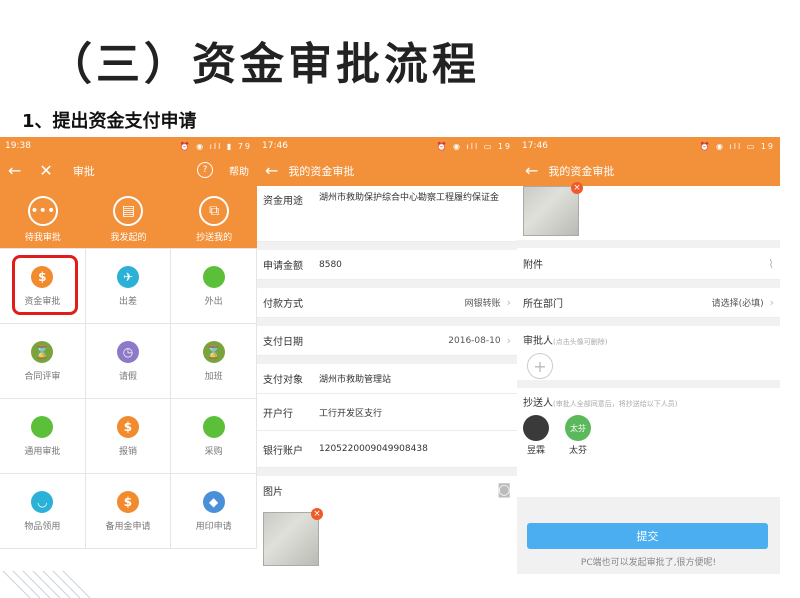 The height and width of the screenshot is (598, 800). Describe the element at coordinates (373, 449) in the screenshot. I see `account-value: 1205220009049908438` at that location.